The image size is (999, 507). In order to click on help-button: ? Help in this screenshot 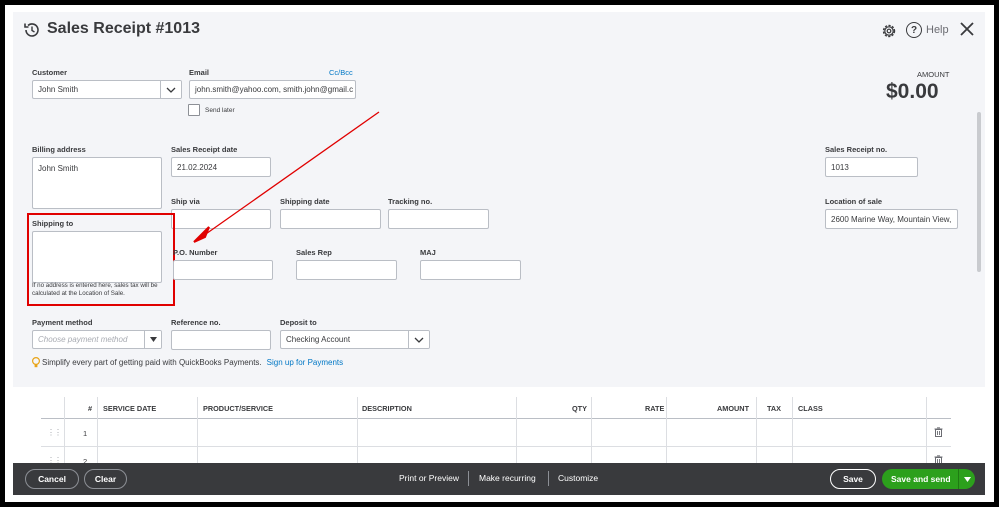, I will do `click(927, 30)`.